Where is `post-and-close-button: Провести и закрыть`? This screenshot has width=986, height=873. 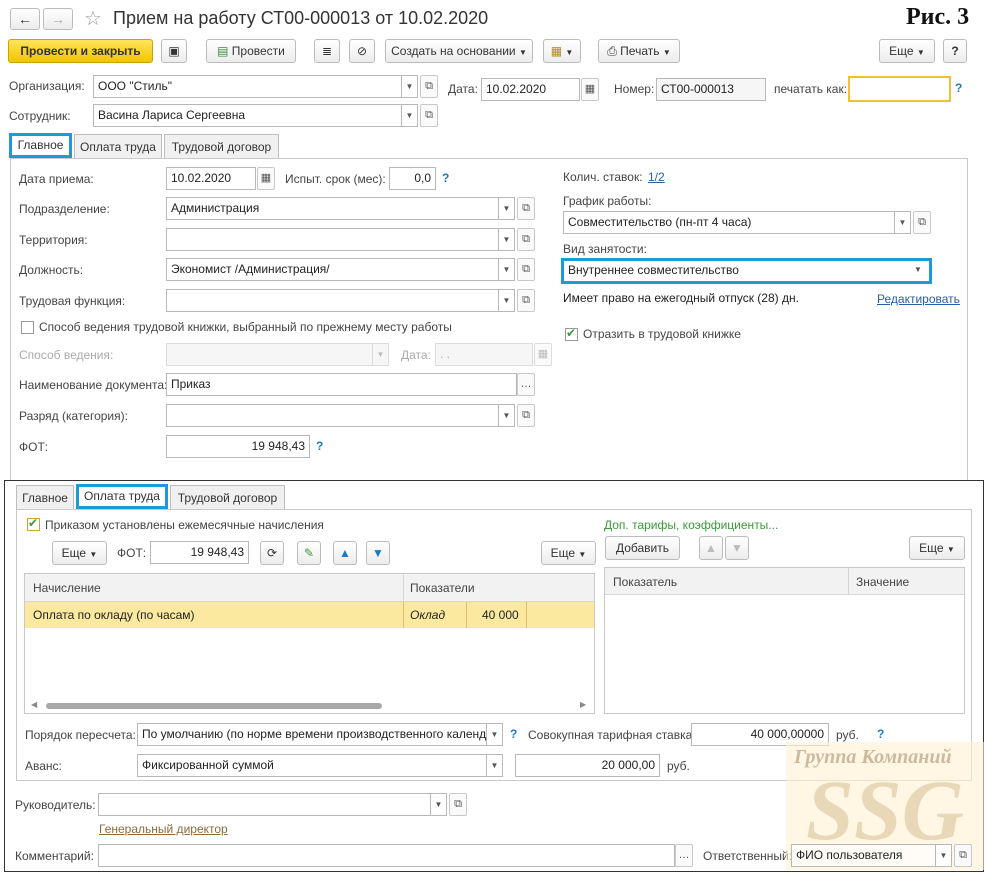
post-and-close-button: Провести и закрыть is located at coordinates (80, 51).